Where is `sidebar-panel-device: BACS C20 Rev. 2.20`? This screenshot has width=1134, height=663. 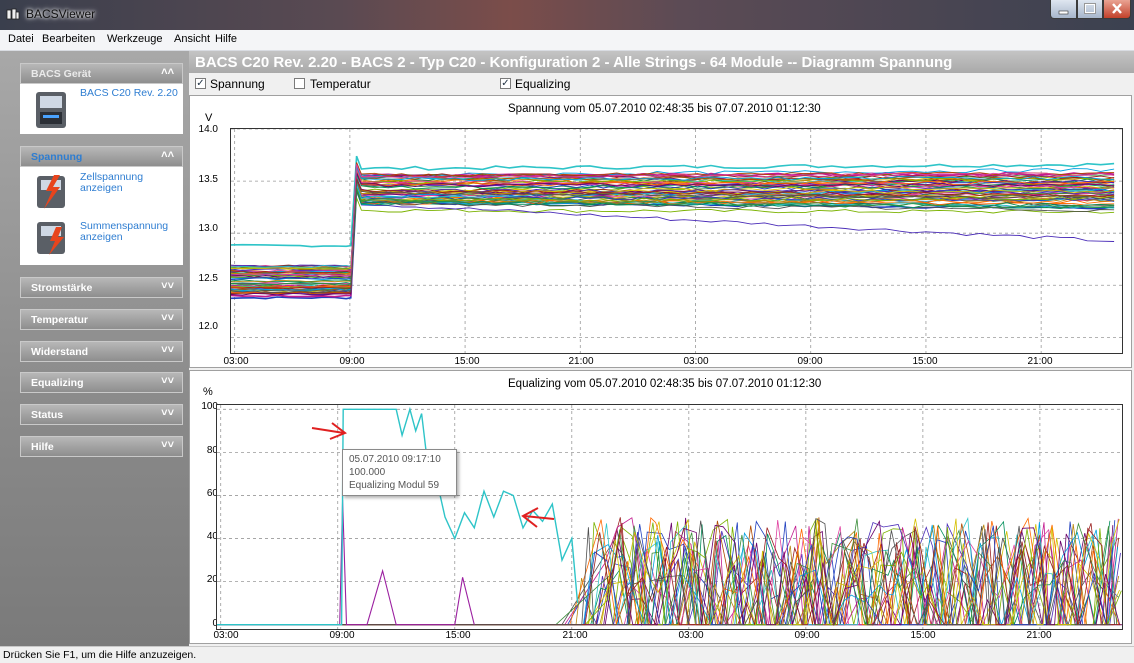
sidebar-panel-device: BACS C20 Rev. 2.20 is located at coordinates (101, 109).